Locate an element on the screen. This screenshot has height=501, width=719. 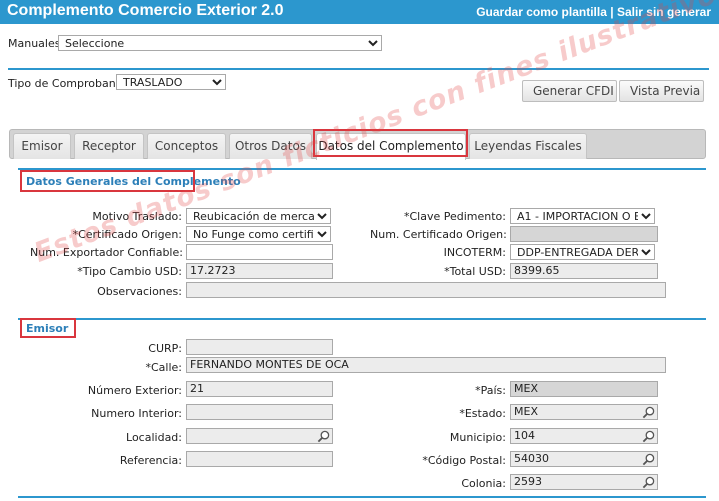
manuales-label: Manuales: is located at coordinates (36, 43).